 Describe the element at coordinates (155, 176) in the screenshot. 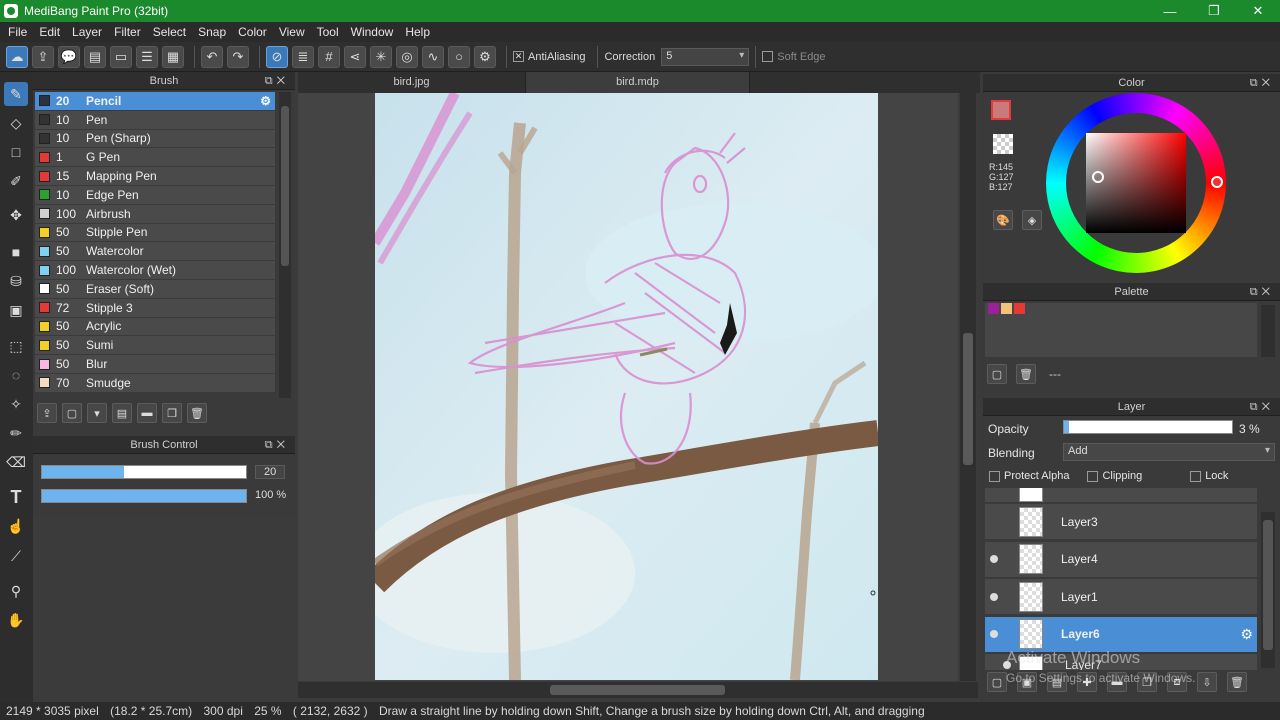

I see `brush-item: 15 Mapping Pen` at that location.